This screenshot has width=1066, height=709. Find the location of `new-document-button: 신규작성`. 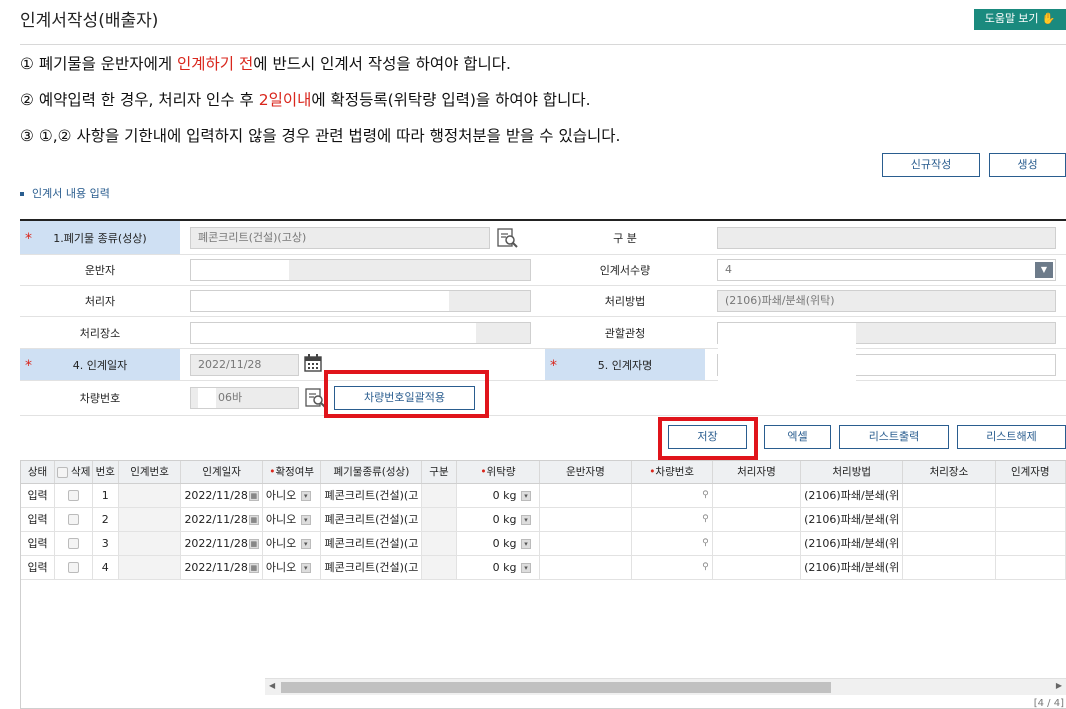

new-document-button: 신규작성 is located at coordinates (931, 165).